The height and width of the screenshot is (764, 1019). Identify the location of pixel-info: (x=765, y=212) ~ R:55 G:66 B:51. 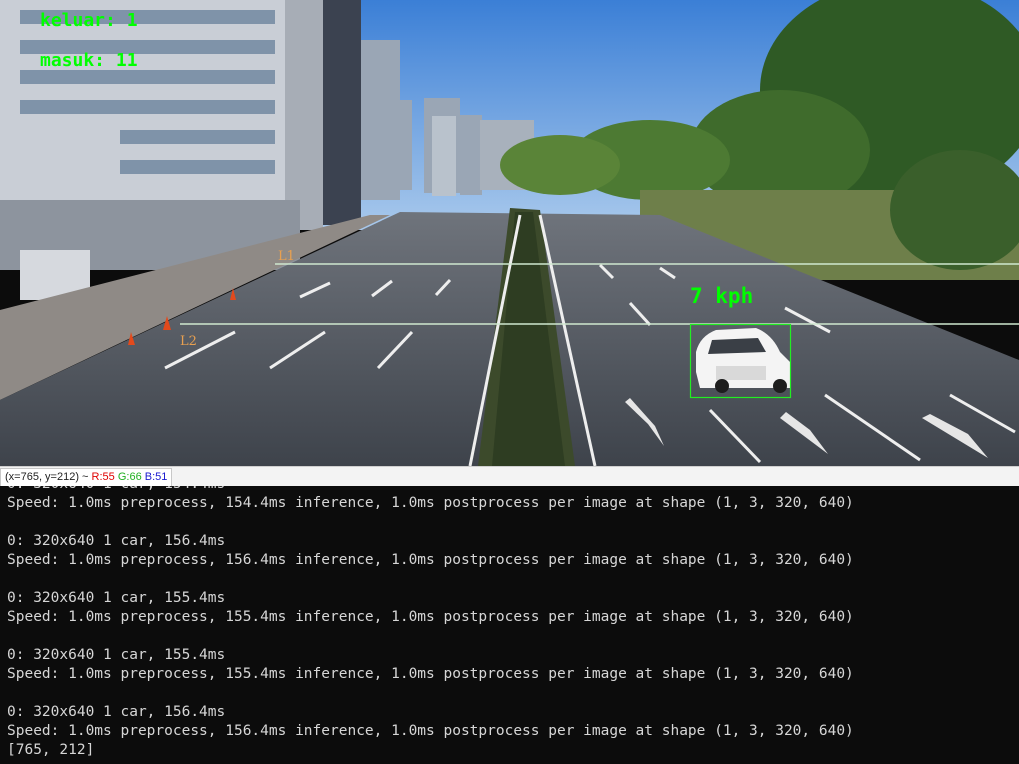
(86, 477).